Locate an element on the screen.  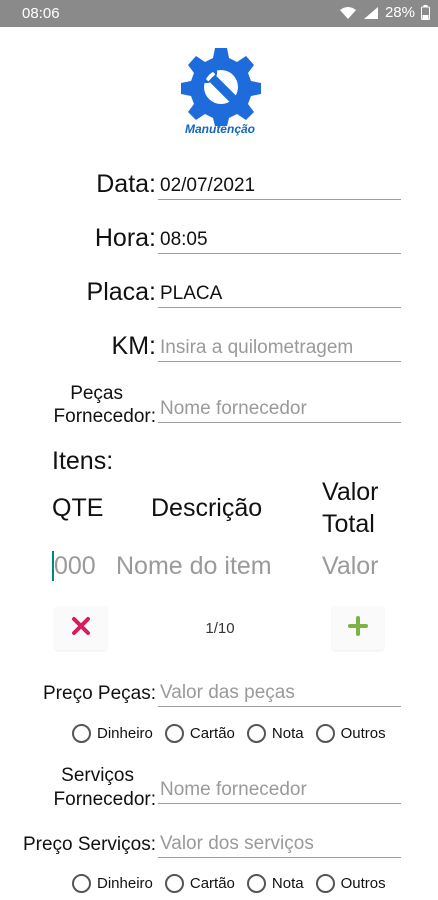
radio-cartao-pecas: Cartão is located at coordinates (199, 733).